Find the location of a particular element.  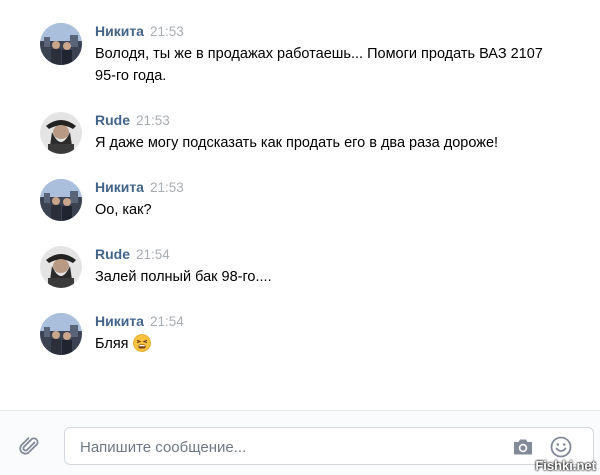

attach-button is located at coordinates (30, 447).